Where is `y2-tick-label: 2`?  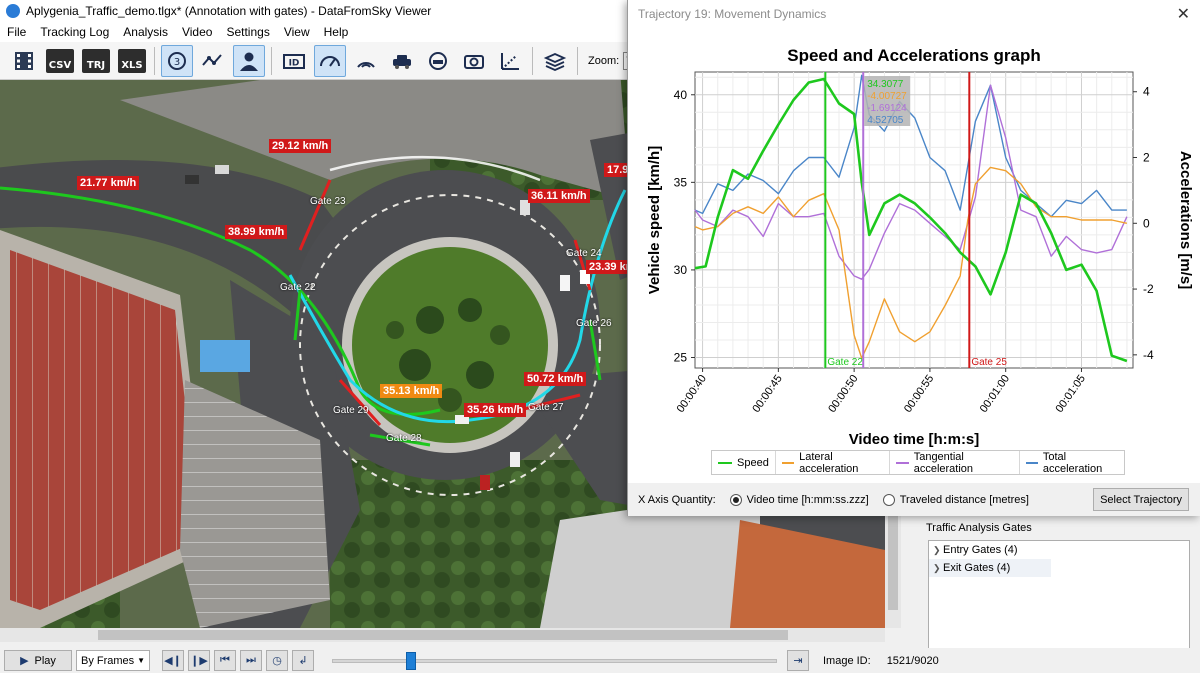 y2-tick-label: 2 is located at coordinates (1146, 158).